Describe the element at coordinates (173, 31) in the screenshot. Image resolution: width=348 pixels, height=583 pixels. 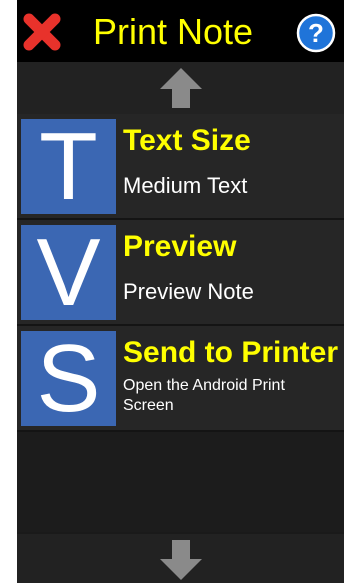
I see `page-title: Print Note` at that location.